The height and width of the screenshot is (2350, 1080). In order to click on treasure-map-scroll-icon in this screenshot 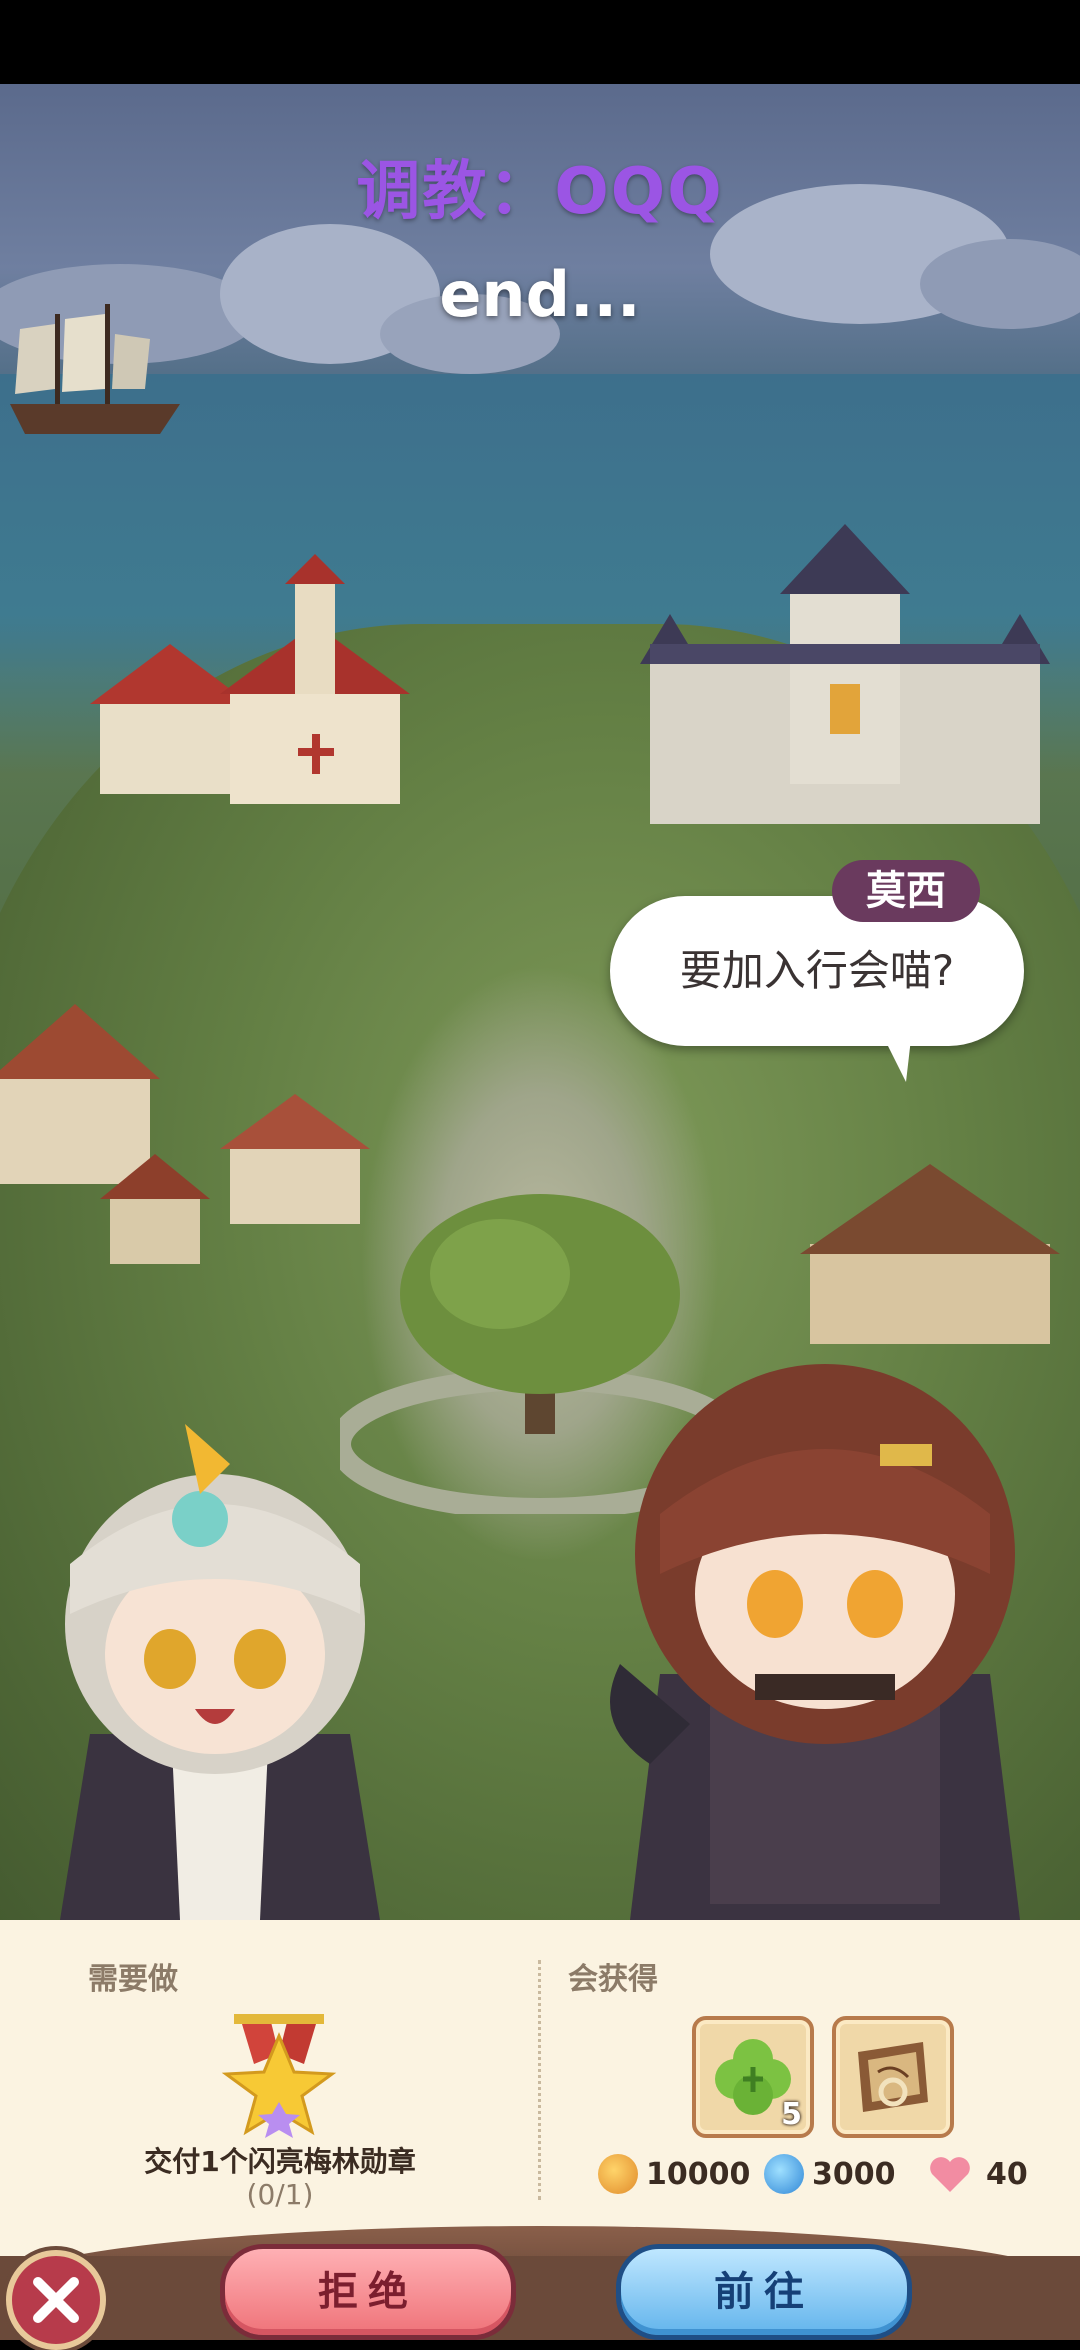, I will do `click(893, 2077)`.